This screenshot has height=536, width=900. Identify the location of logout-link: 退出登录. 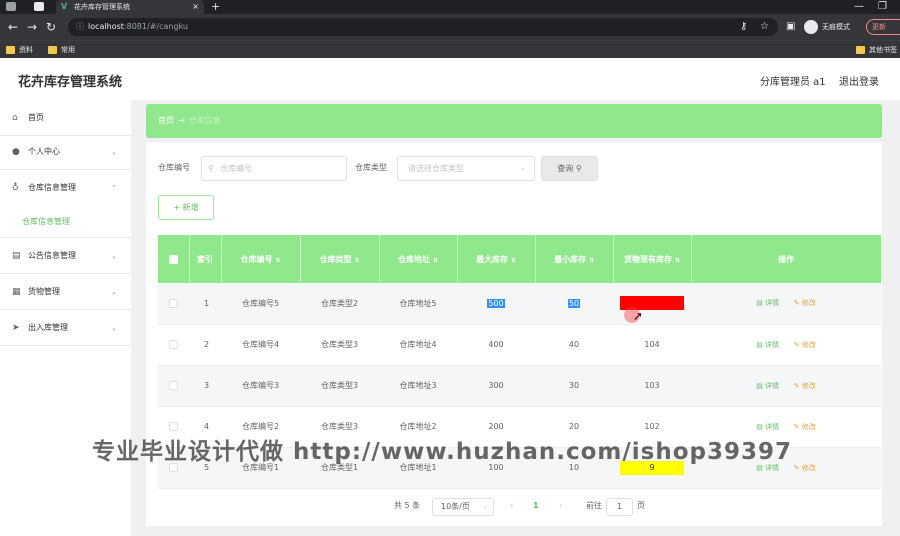
(859, 80).